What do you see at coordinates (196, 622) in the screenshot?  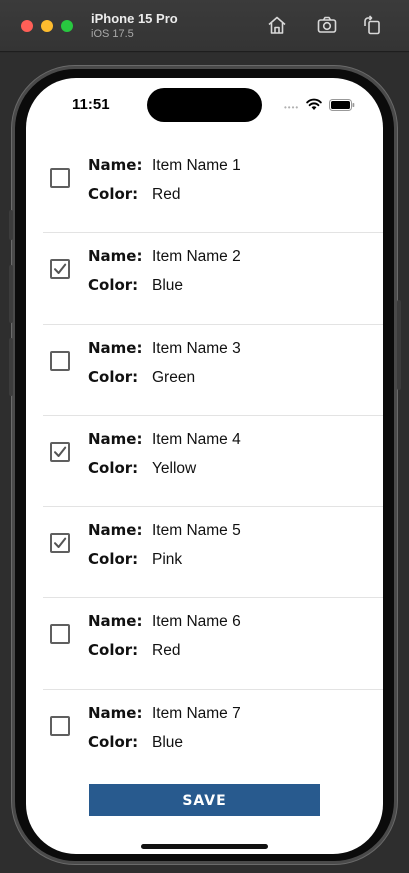 I see `item-name-value: Item Name 6` at bounding box center [196, 622].